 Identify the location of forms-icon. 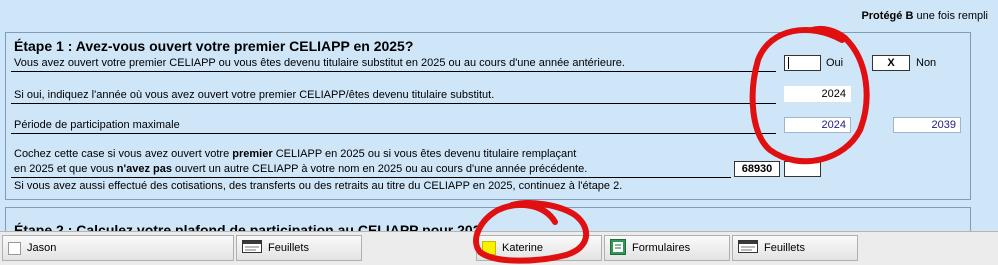
(618, 248).